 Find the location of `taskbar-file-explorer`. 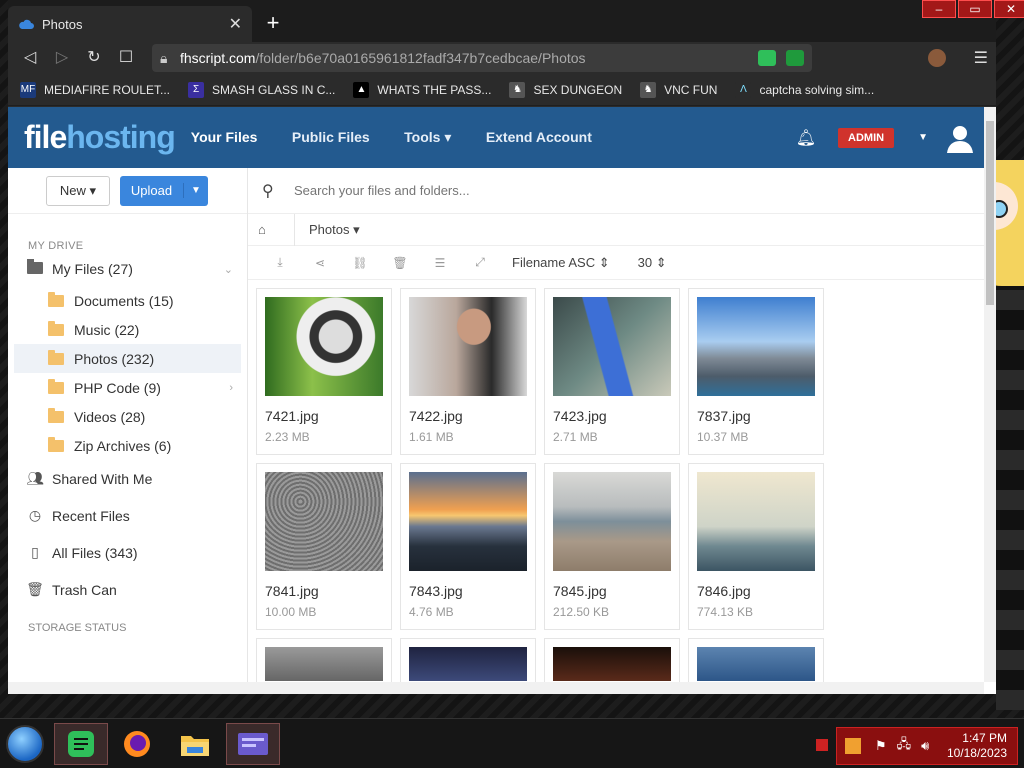

taskbar-file-explorer is located at coordinates (195, 744).